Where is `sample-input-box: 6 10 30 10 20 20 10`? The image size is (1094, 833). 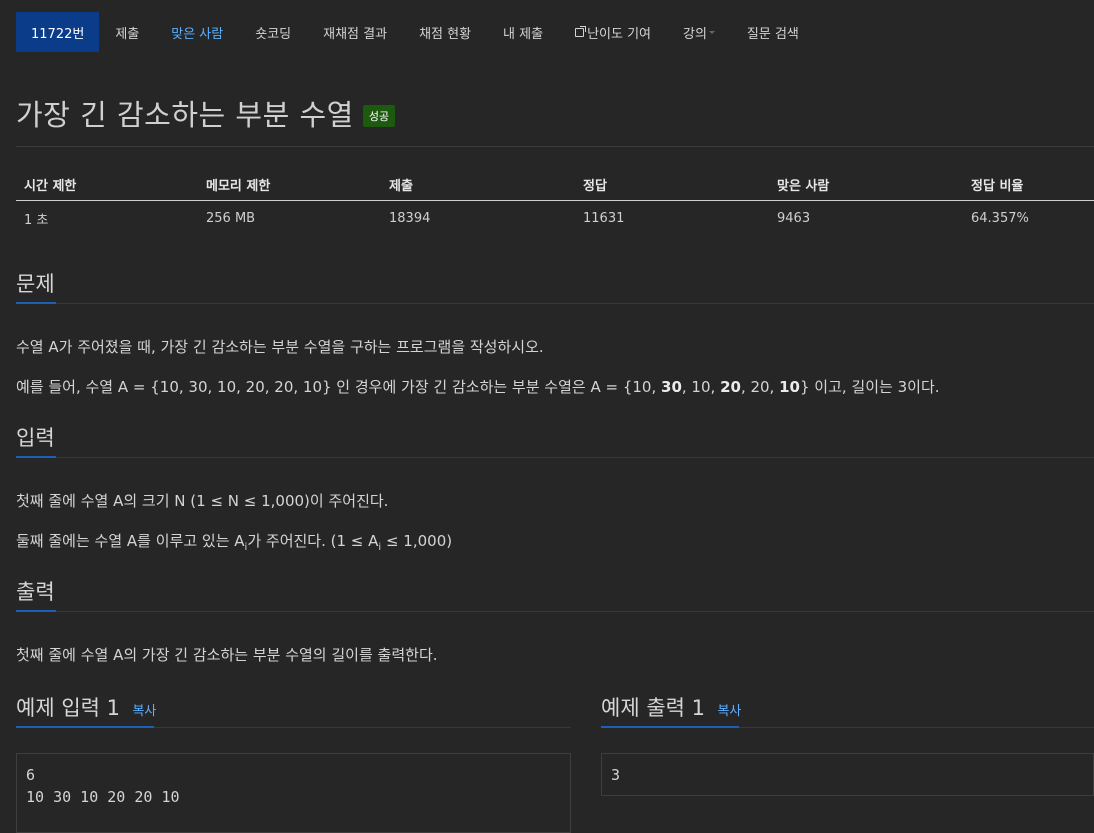
sample-input-box: 6 10 30 10 20 20 10 is located at coordinates (293, 793).